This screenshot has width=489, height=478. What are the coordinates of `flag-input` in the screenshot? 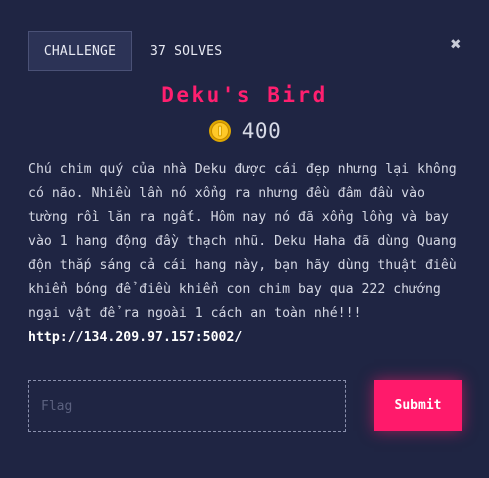 It's located at (187, 406).